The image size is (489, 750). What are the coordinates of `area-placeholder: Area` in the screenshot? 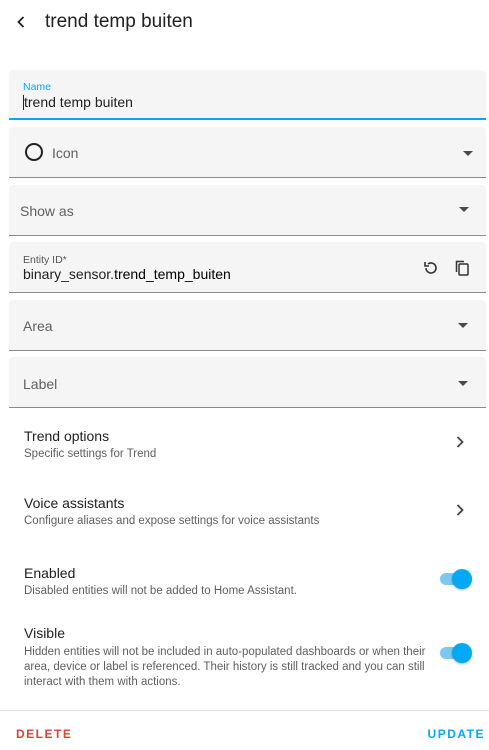 It's located at (38, 326).